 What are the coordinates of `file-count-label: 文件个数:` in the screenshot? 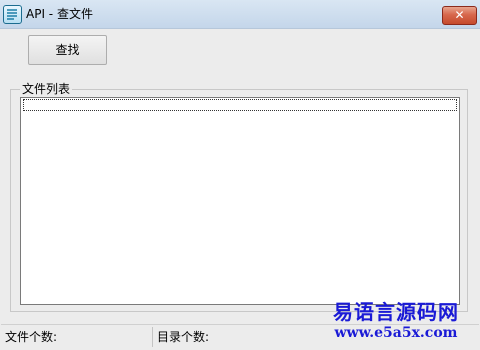 It's located at (31, 337).